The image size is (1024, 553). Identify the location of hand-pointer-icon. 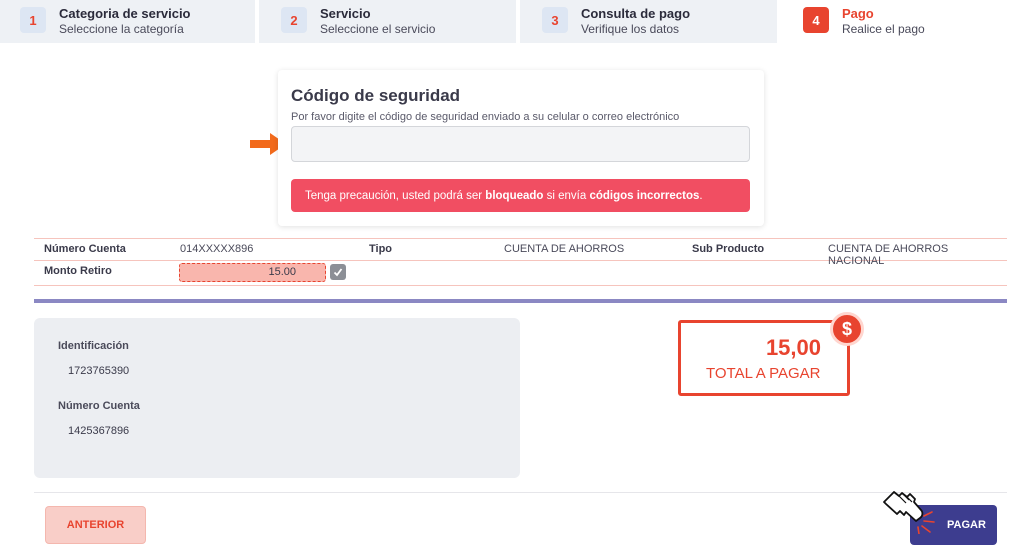
(909, 512).